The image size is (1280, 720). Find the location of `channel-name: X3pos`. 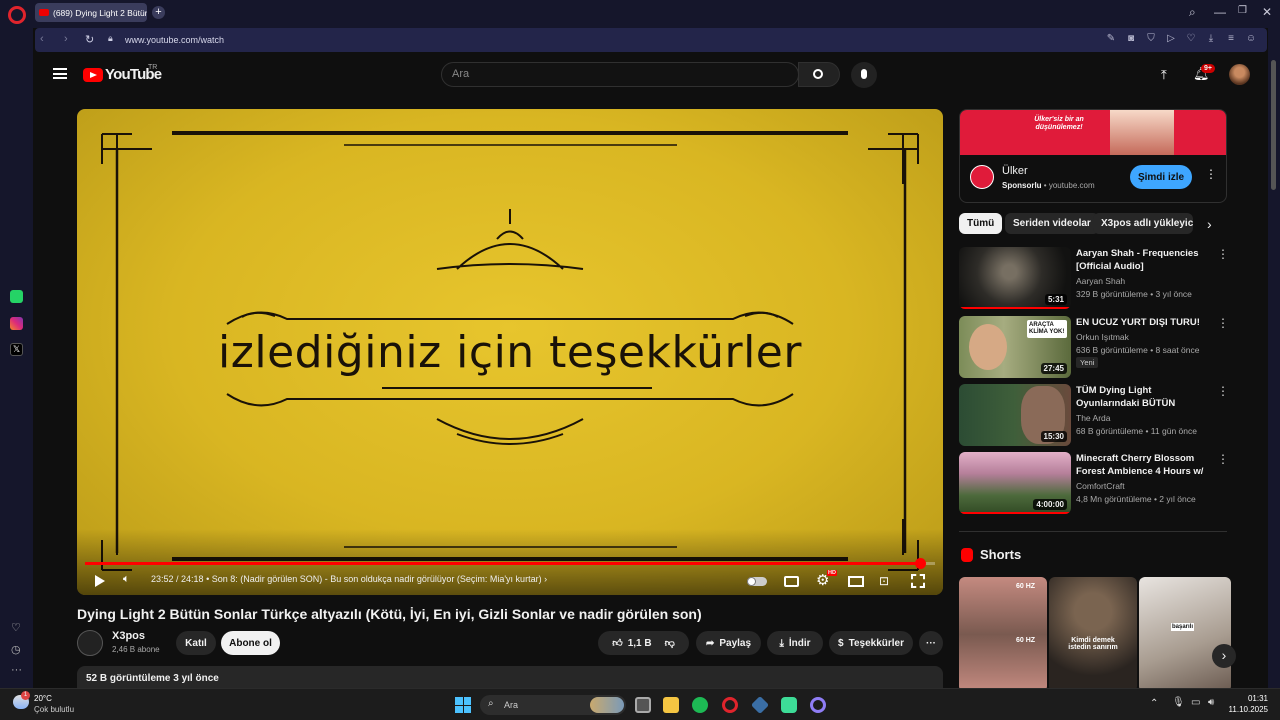

channel-name: X3pos is located at coordinates (128, 636).